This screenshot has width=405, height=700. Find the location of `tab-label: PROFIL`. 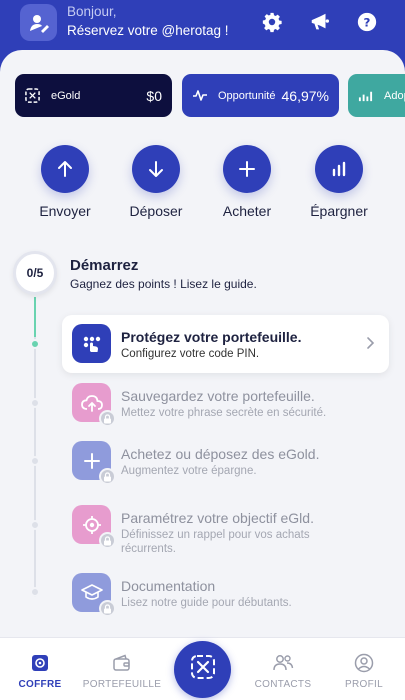

tab-label: PROFIL is located at coordinates (364, 684).